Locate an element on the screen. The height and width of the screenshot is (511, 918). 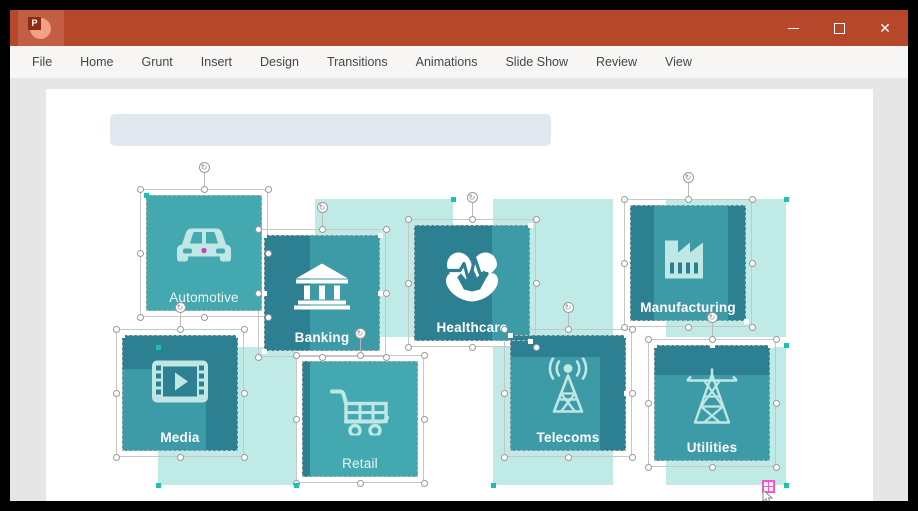
handle-sq-tc-ne is located at coordinates (626, 335).